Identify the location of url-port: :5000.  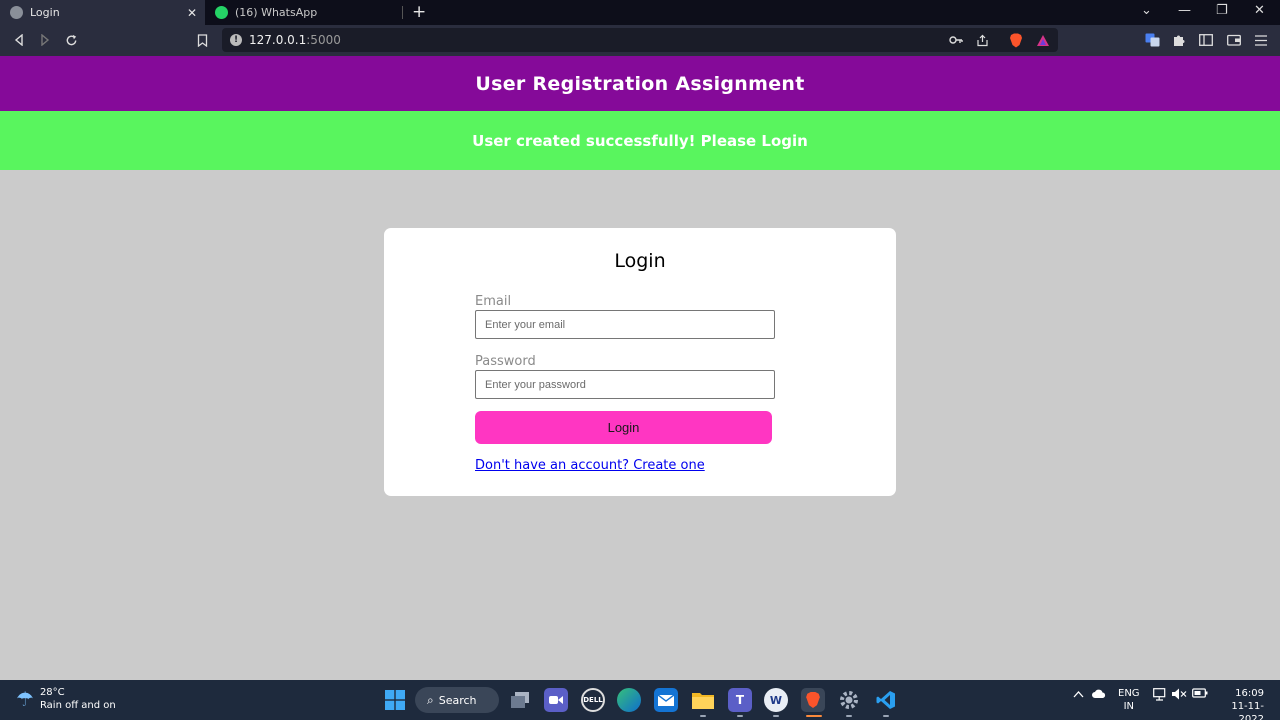
(323, 40).